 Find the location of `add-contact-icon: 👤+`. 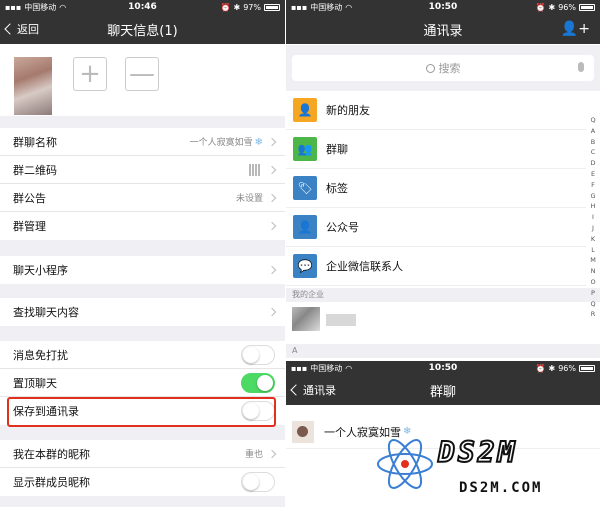

add-contact-icon: 👤+ is located at coordinates (575, 29).